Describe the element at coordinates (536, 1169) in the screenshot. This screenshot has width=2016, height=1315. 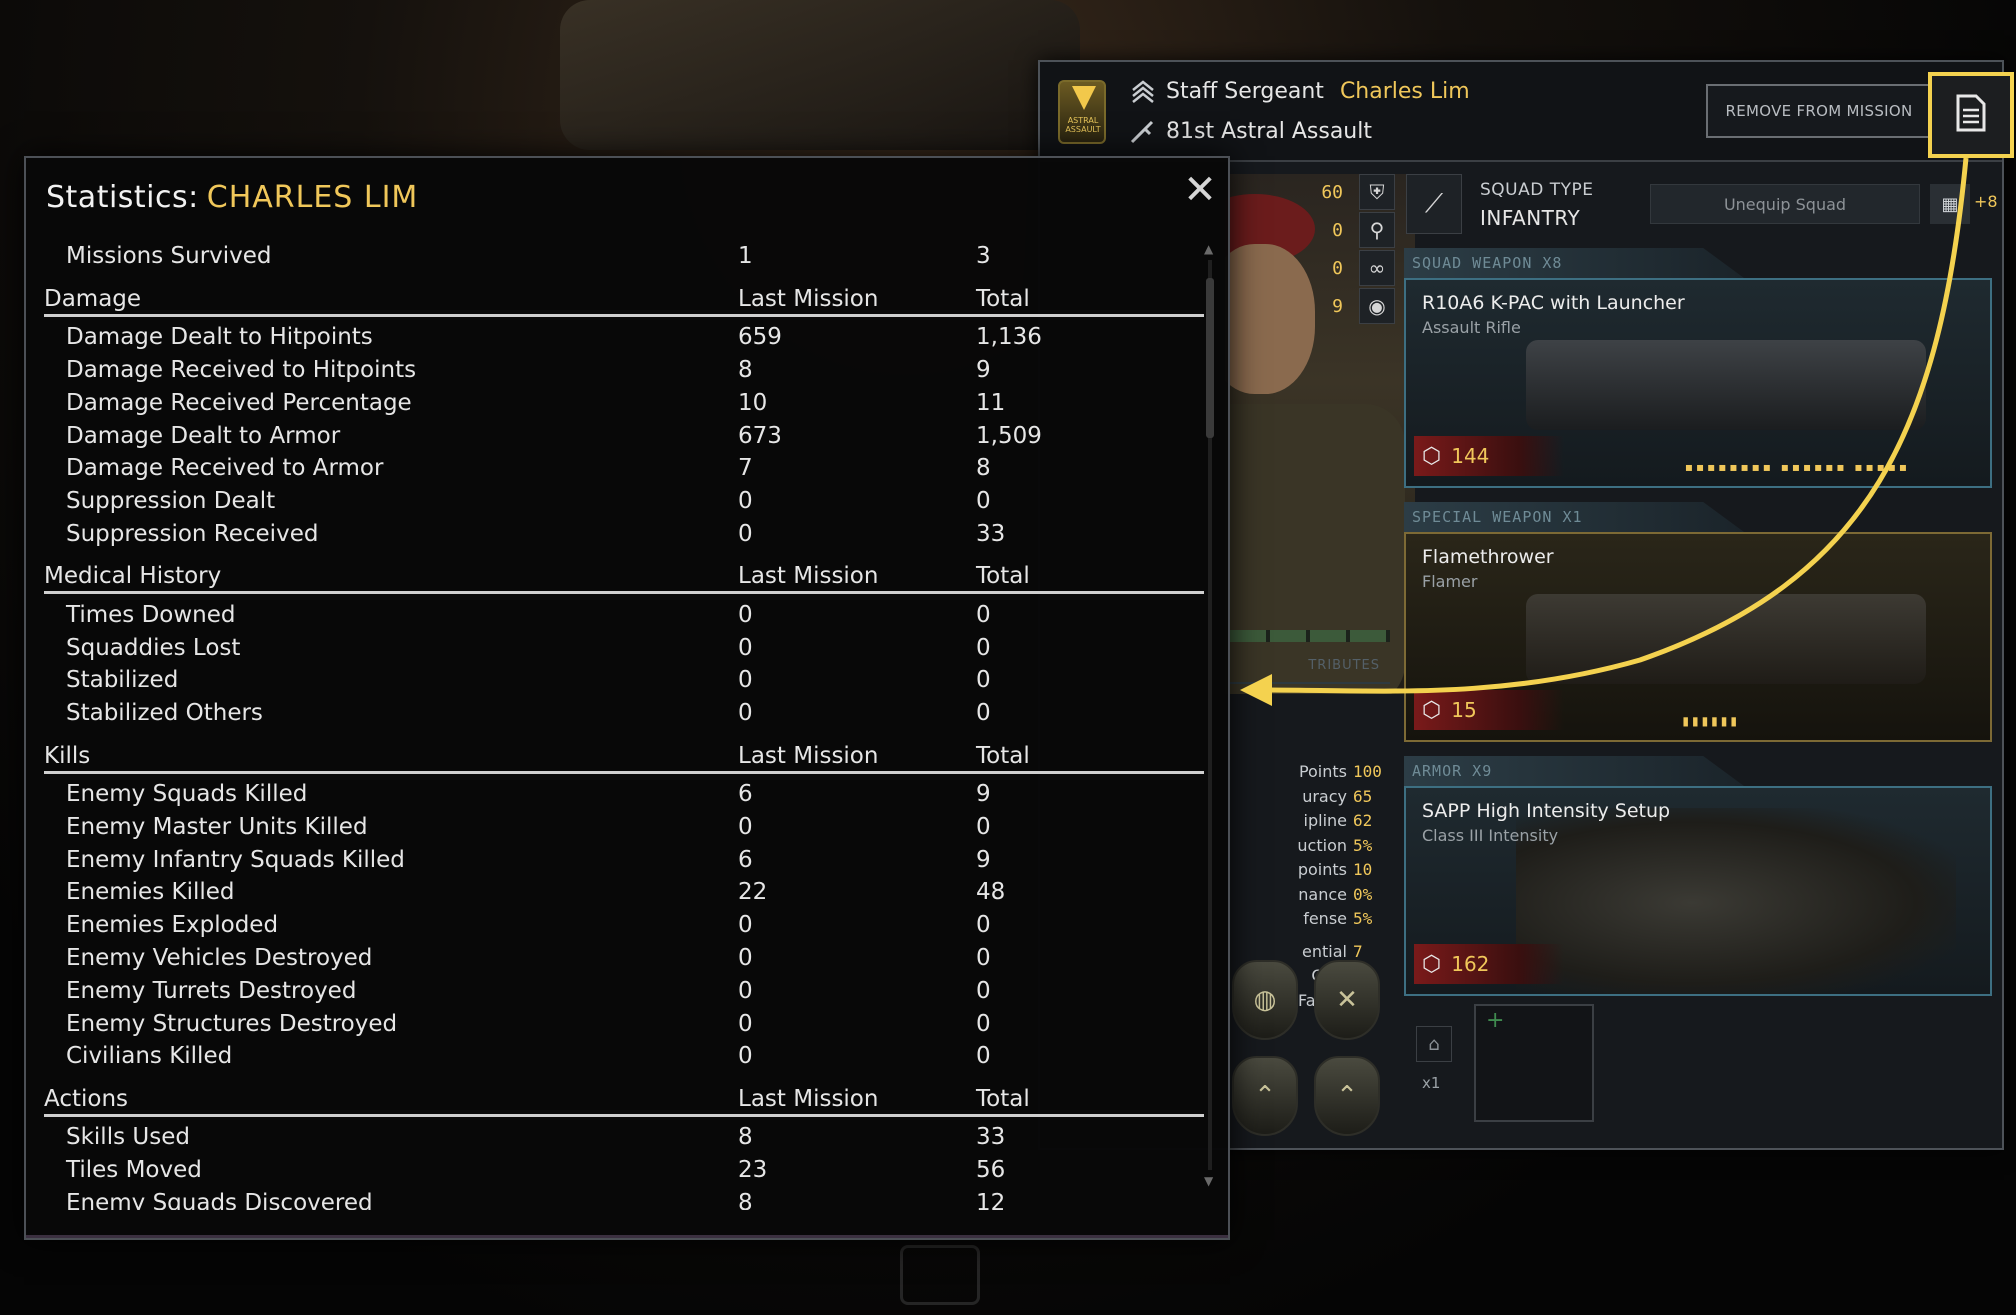
I see `stat-row: Tiles Moved 23 56` at that location.